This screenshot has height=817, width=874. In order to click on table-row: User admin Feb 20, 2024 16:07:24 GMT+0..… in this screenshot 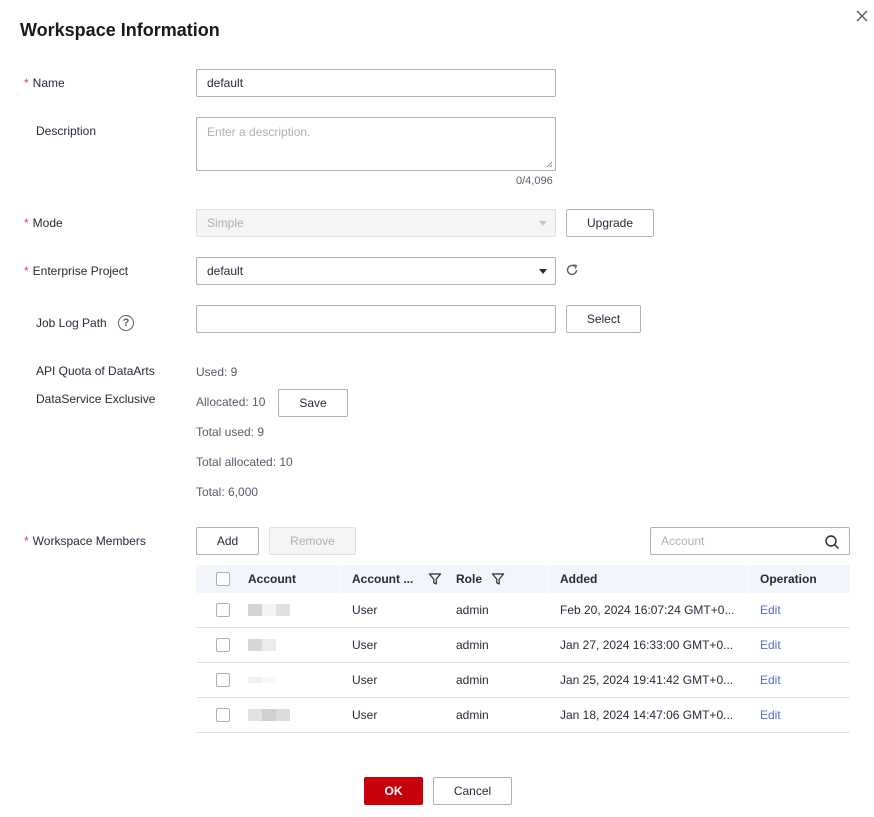, I will do `click(523, 610)`.